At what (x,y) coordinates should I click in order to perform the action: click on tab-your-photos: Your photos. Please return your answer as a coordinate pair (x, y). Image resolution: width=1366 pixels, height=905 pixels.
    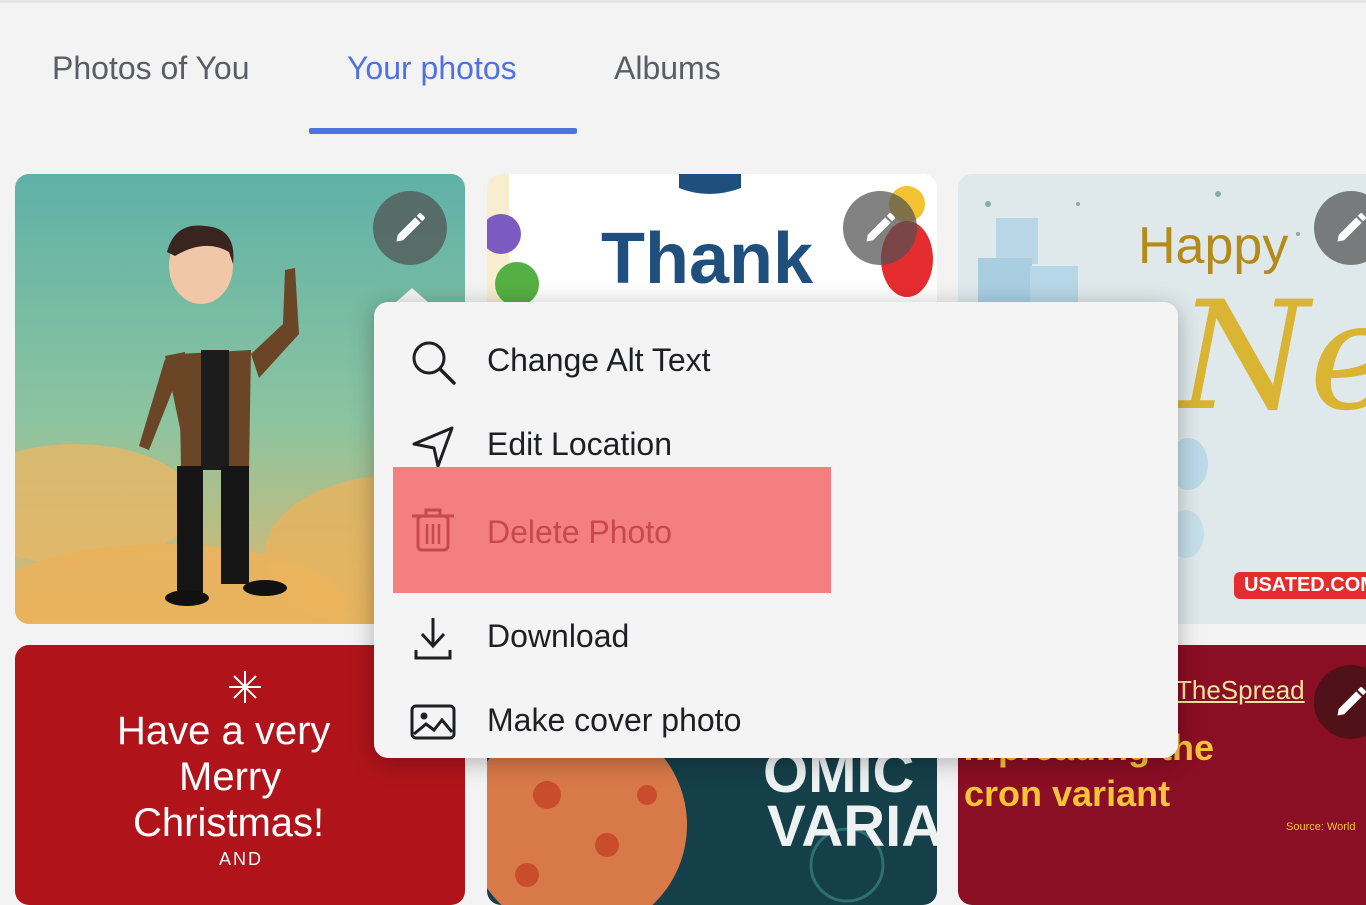
    Looking at the image, I should click on (432, 68).